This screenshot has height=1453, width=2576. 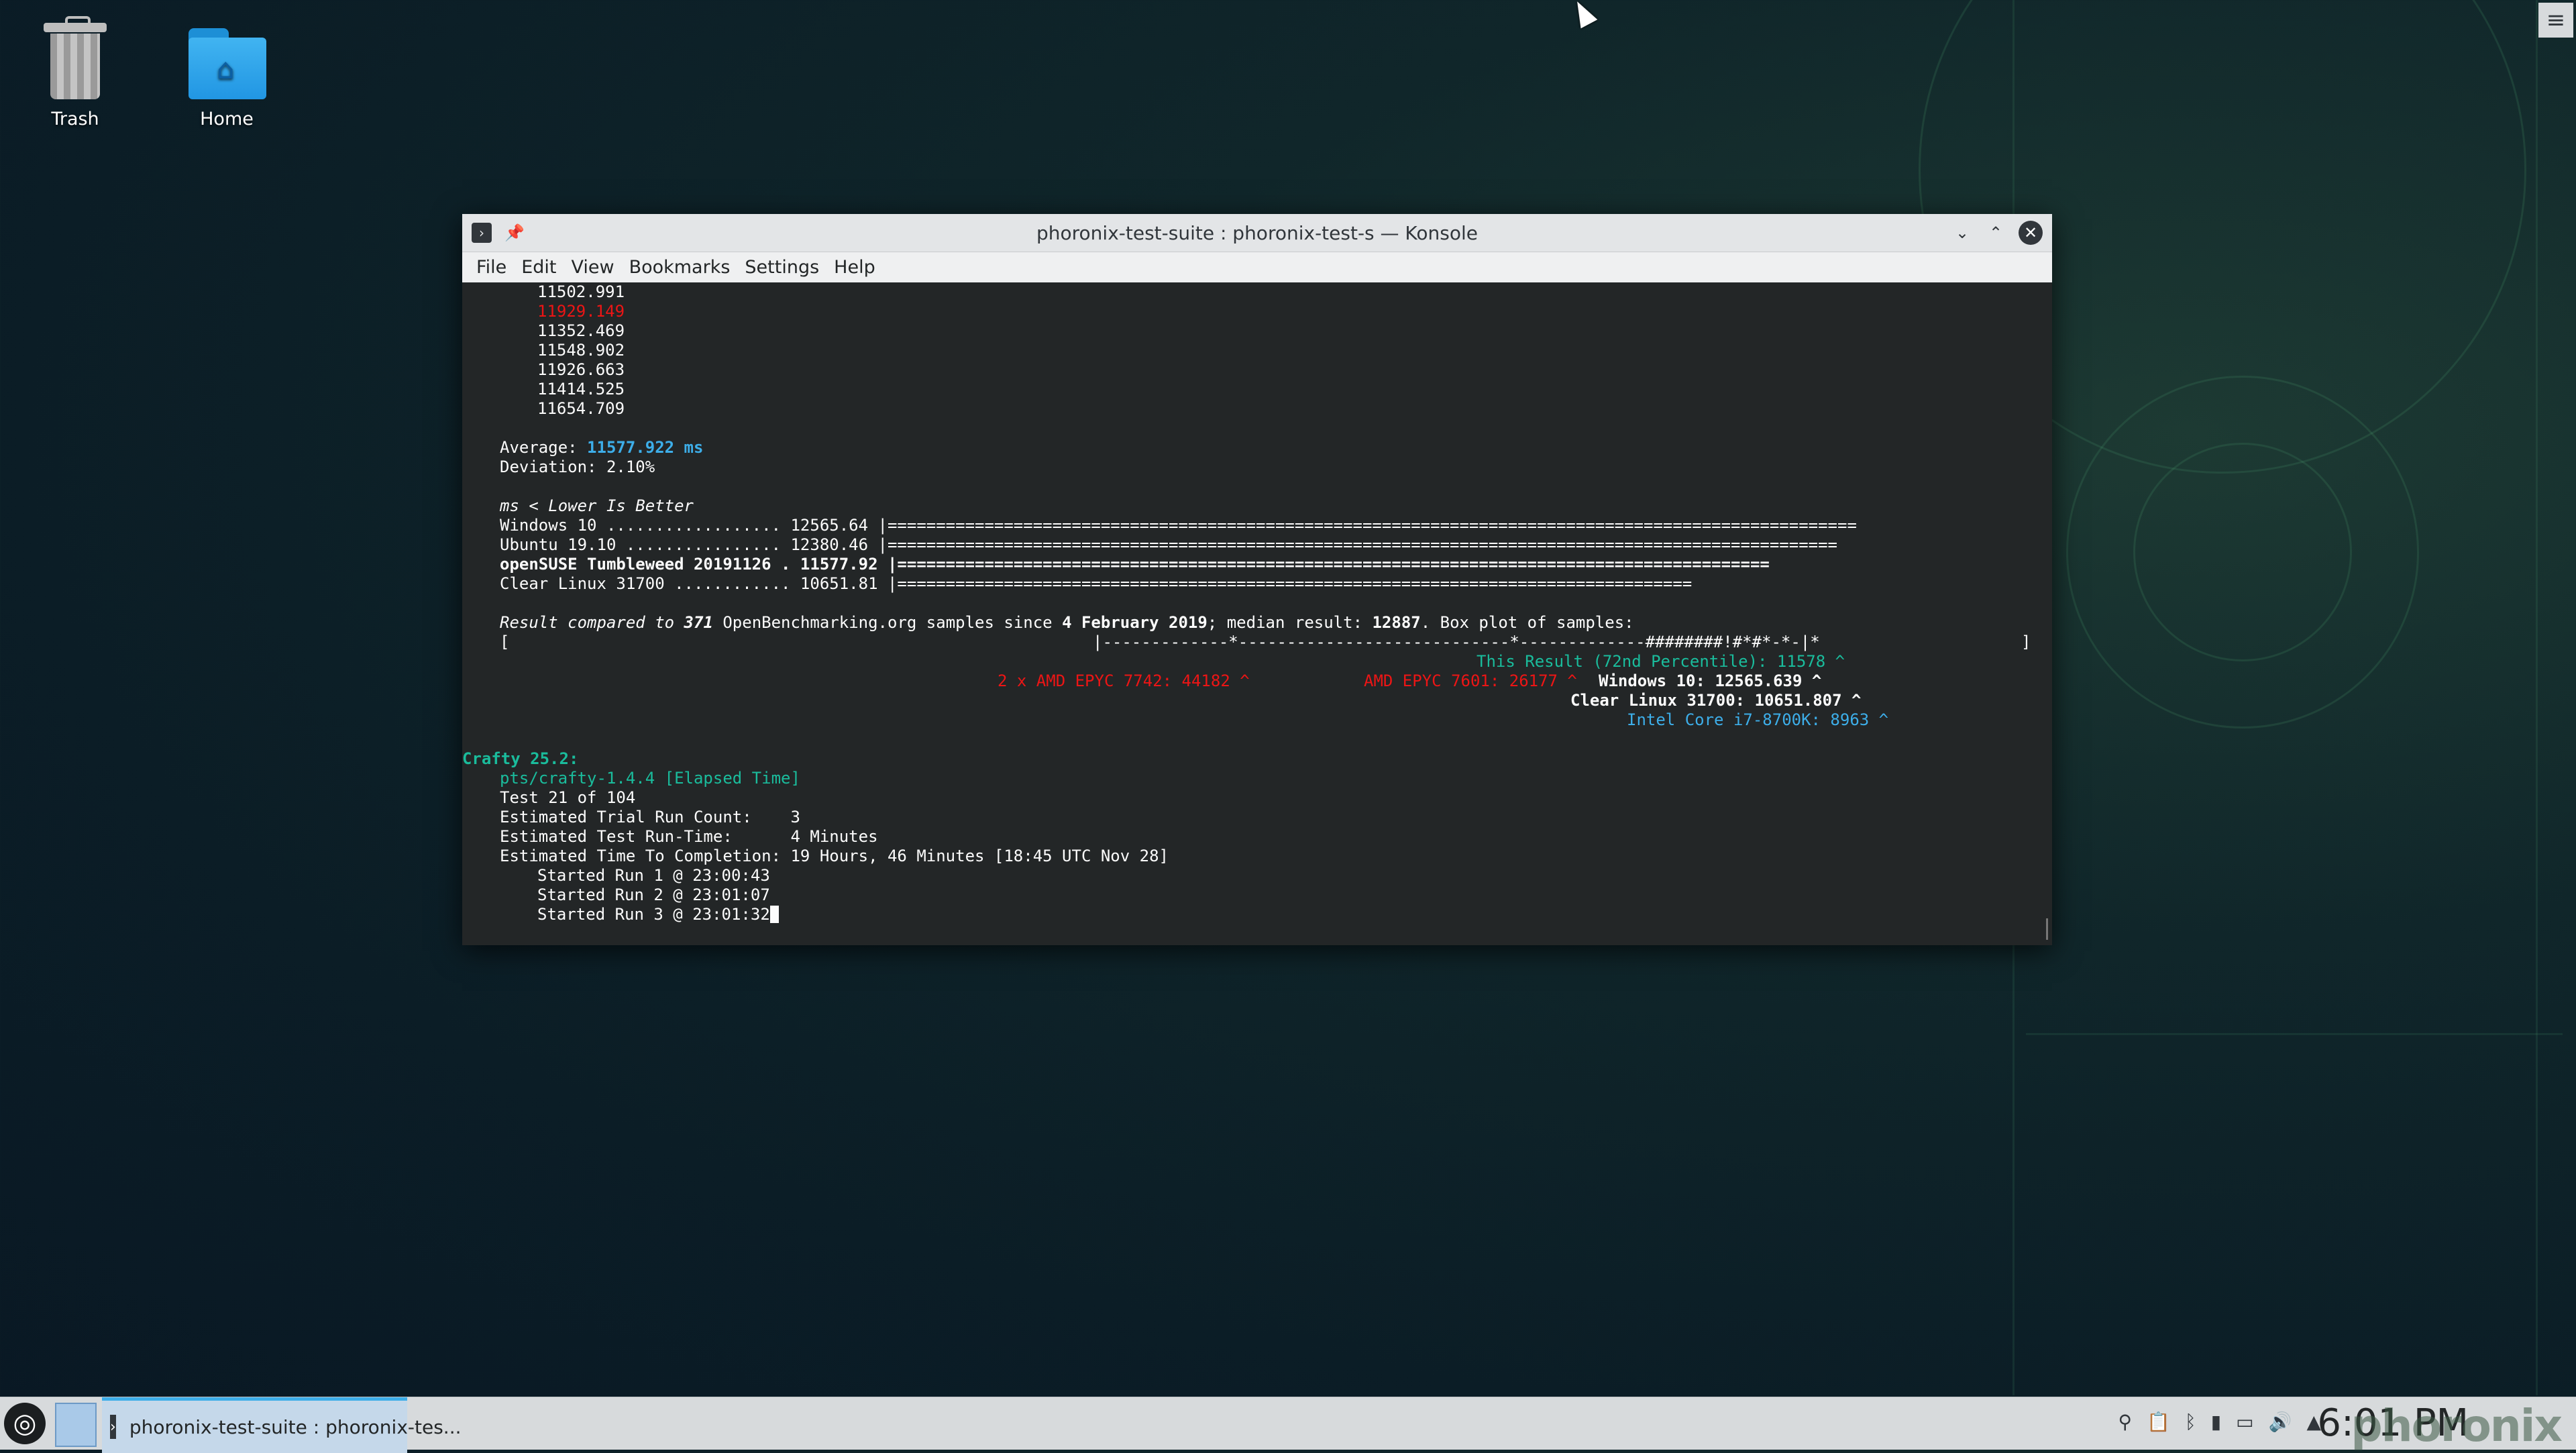 What do you see at coordinates (227, 119) in the screenshot?
I see `home-label: Home` at bounding box center [227, 119].